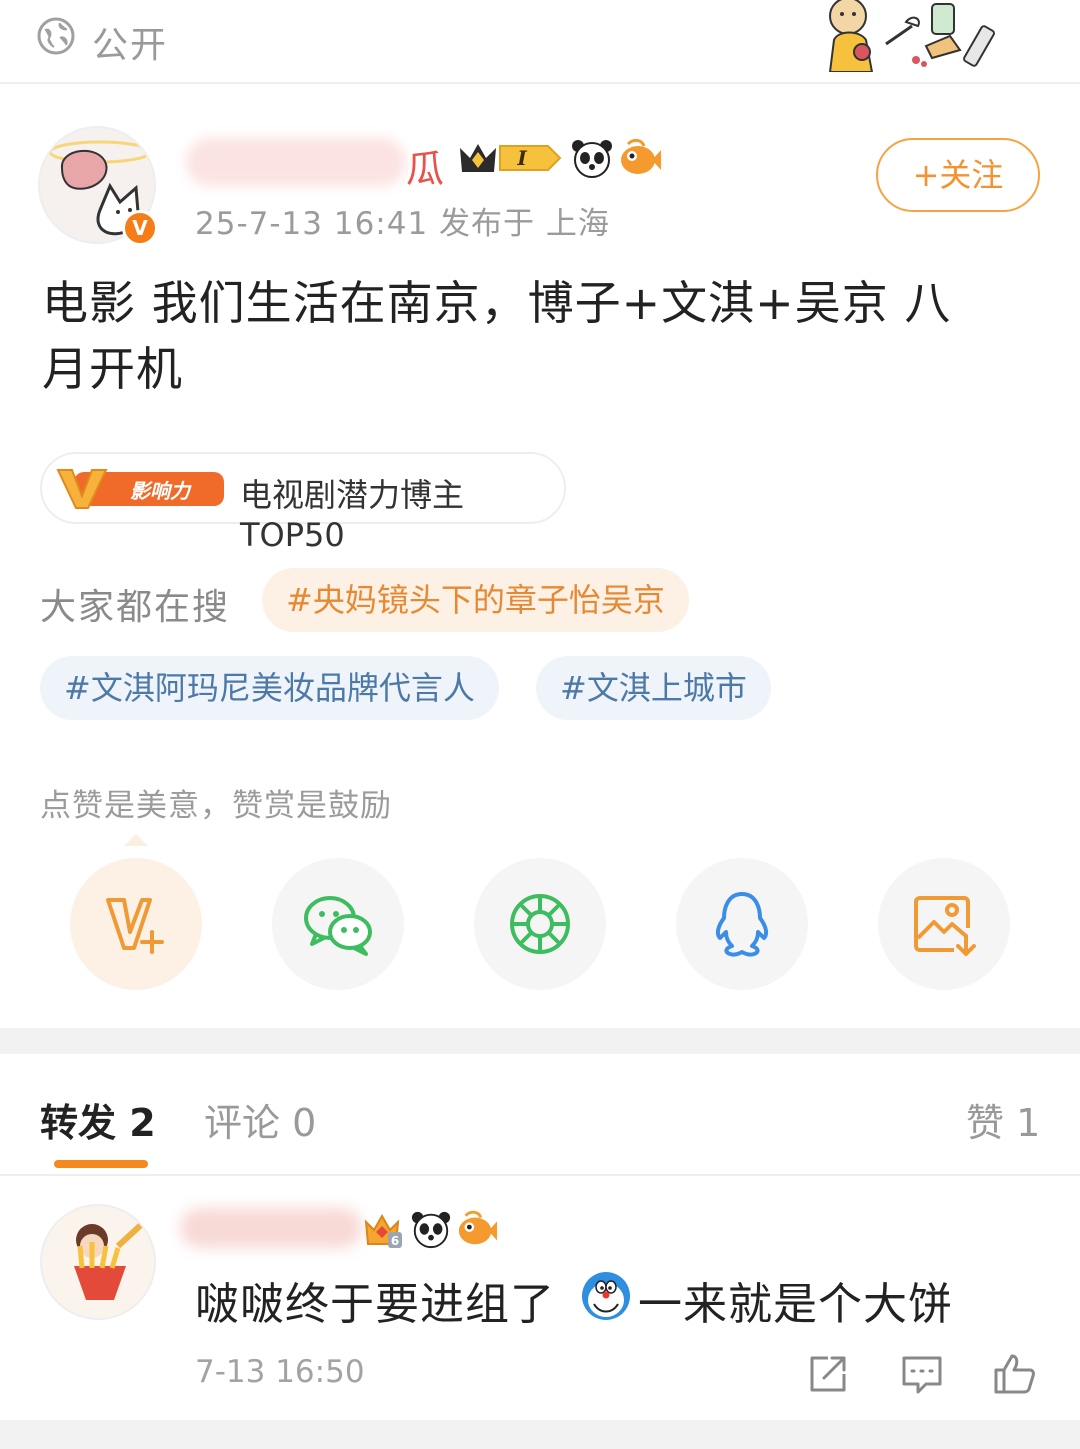 This screenshot has width=1080, height=1449. I want to click on reward-icon, so click(135, 926).